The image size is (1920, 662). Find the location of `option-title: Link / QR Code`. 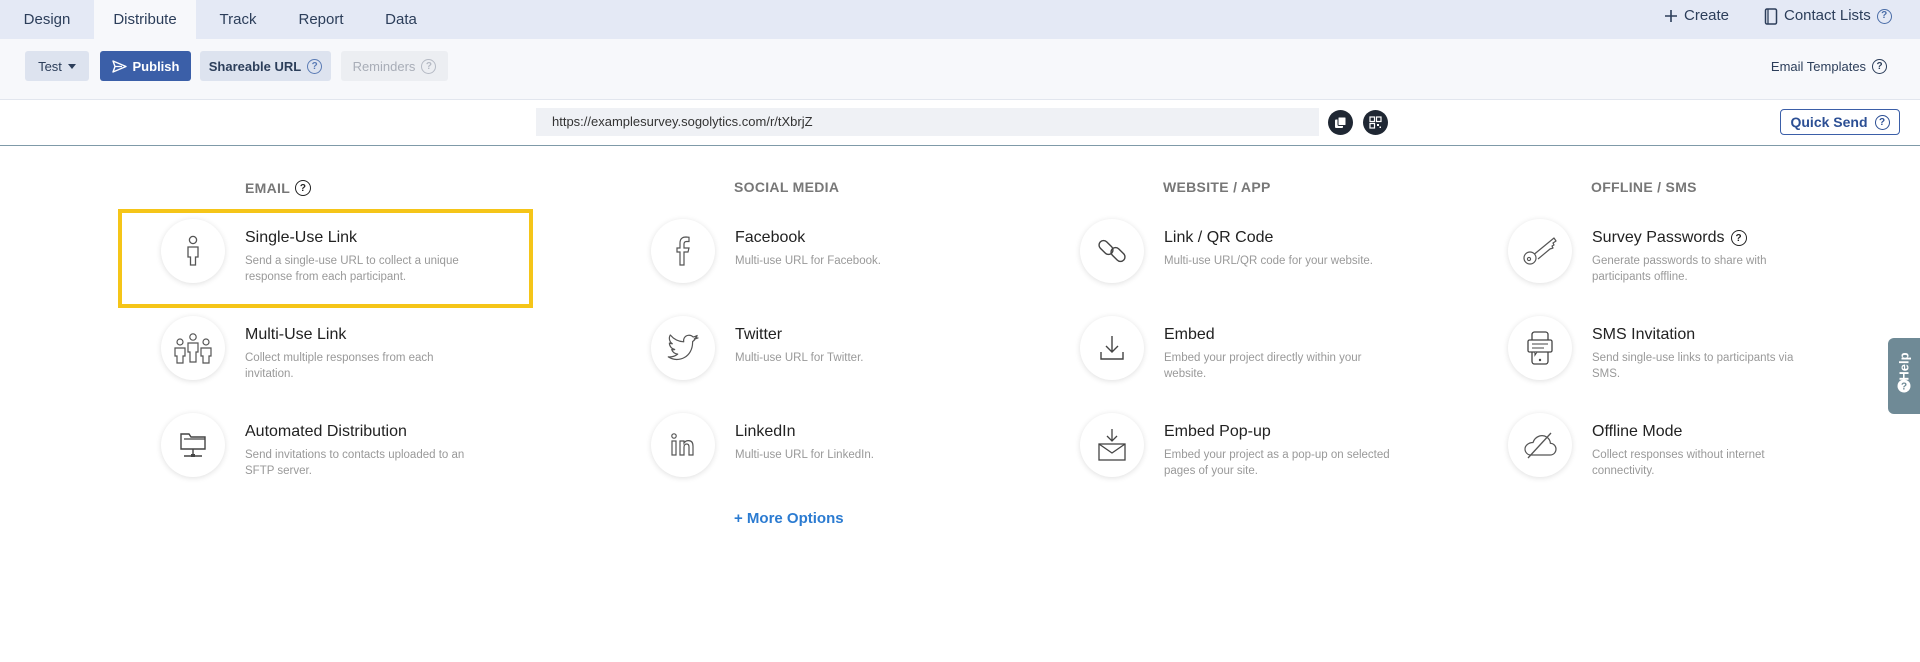

option-title: Link / QR Code is located at coordinates (1219, 237).